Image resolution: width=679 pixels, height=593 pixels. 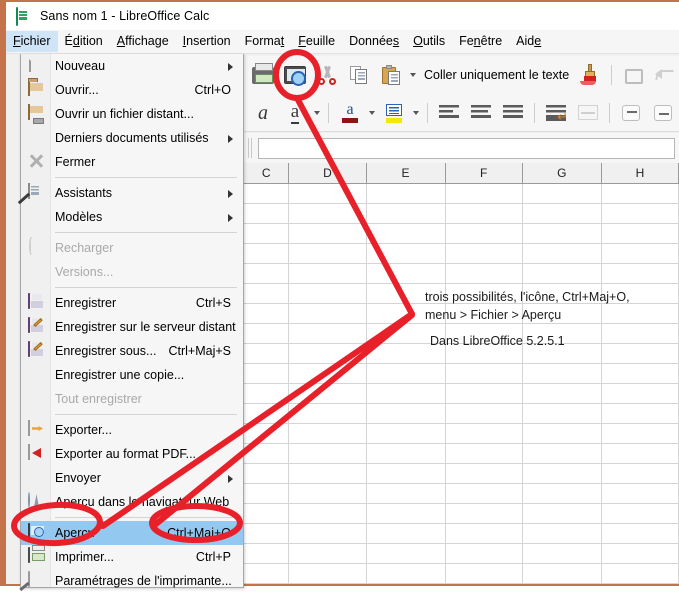 I want to click on column-header-F: F, so click(x=484, y=173).